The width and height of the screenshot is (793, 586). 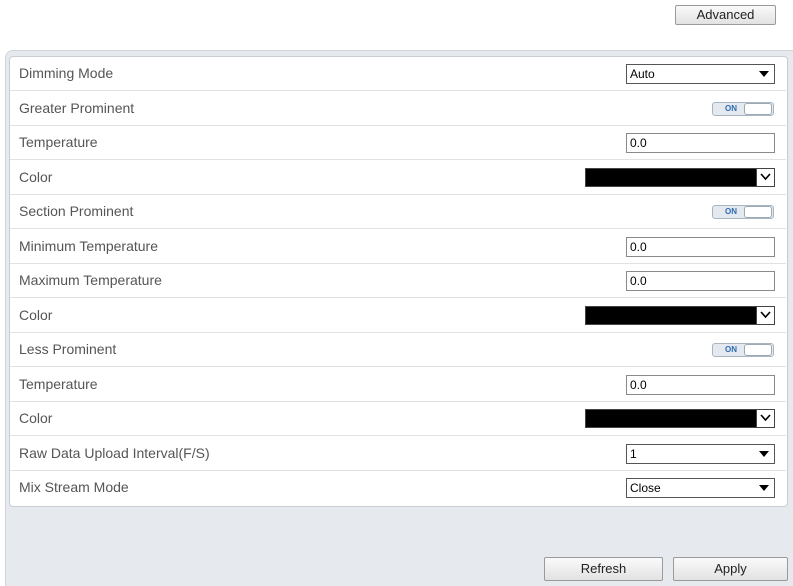 I want to click on setting-label: Section Prominent, so click(x=76, y=211).